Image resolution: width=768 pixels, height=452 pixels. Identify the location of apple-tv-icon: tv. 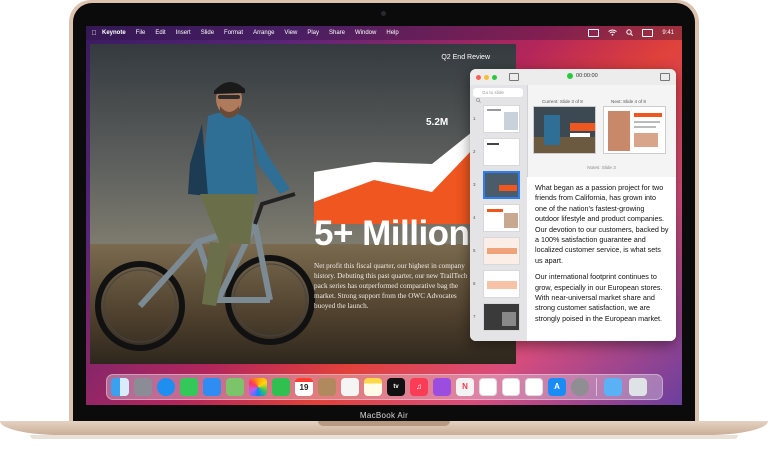
(396, 387).